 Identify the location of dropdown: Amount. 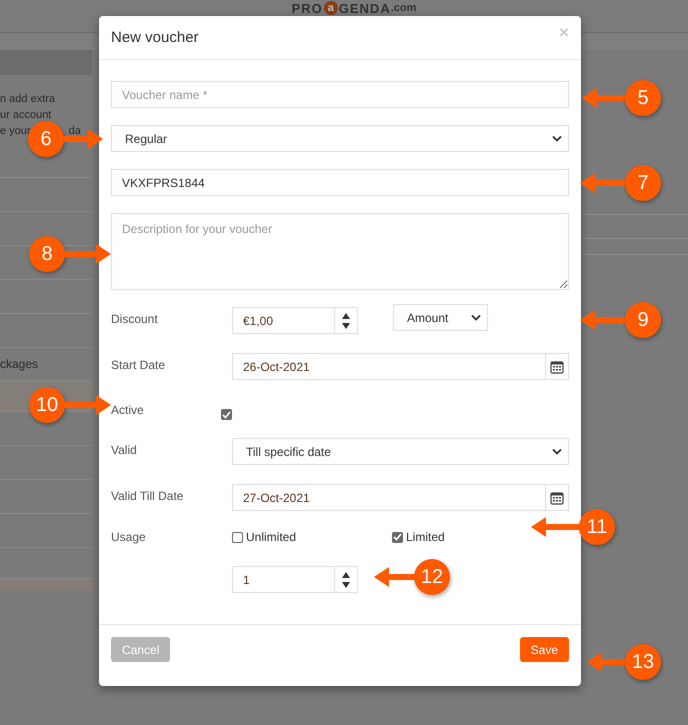
(440, 317).